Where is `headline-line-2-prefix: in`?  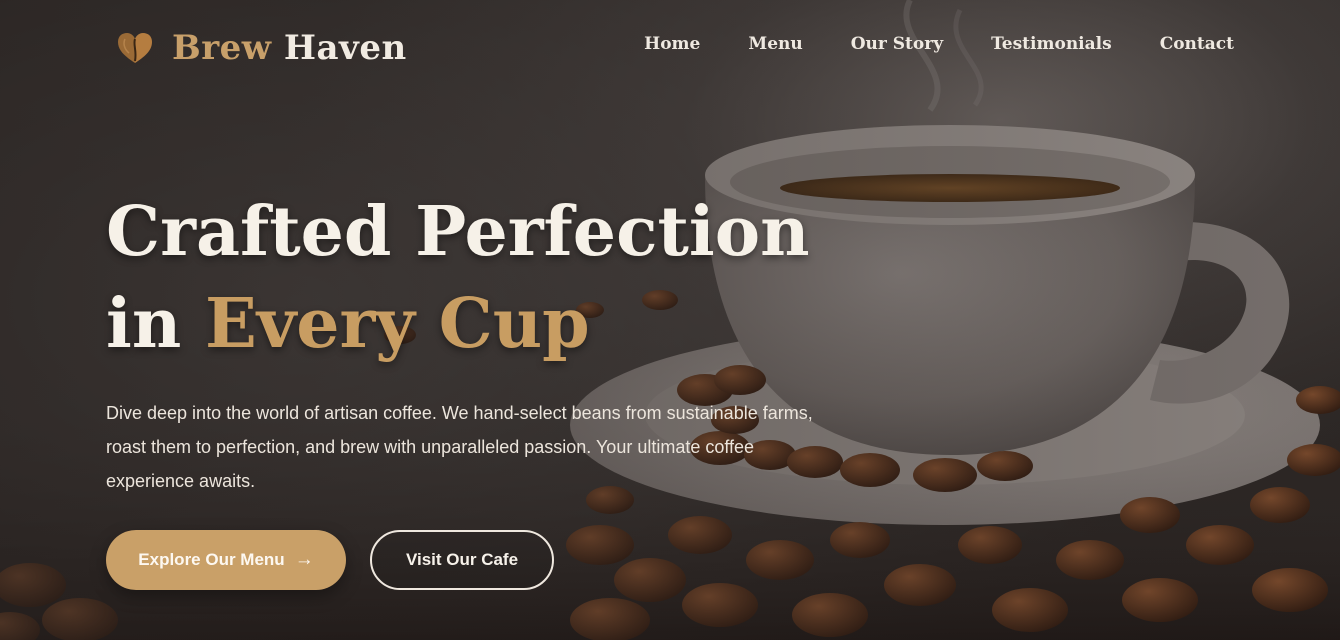
headline-line-2-prefix: in is located at coordinates (155, 324).